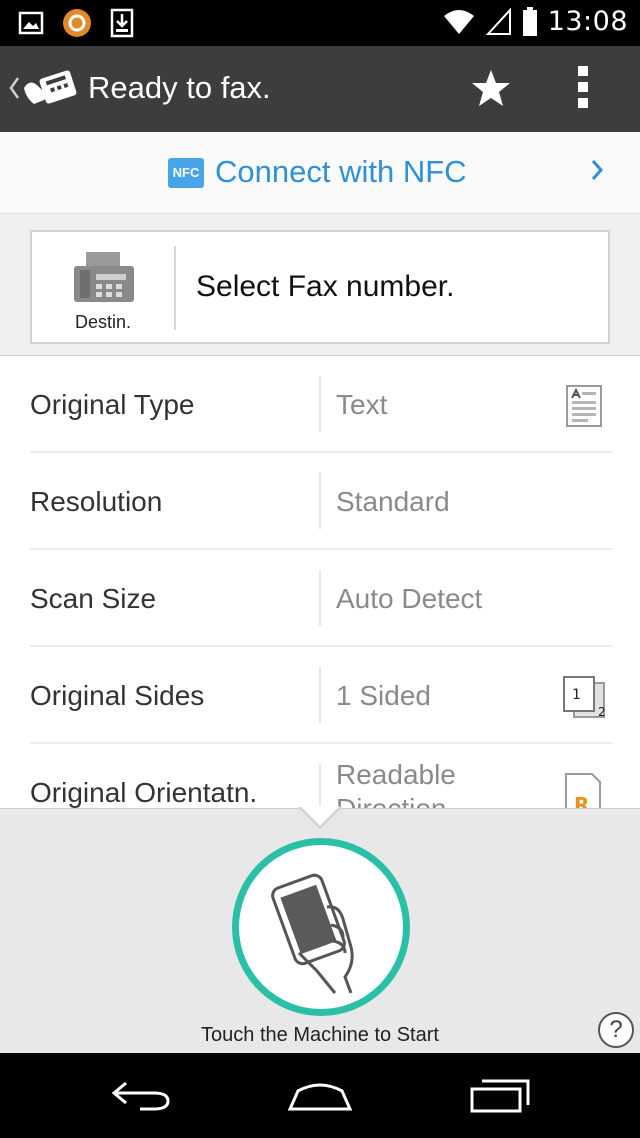 This screenshot has height=1138, width=640. Describe the element at coordinates (458, 21) in the screenshot. I see `wifi-icon` at that location.